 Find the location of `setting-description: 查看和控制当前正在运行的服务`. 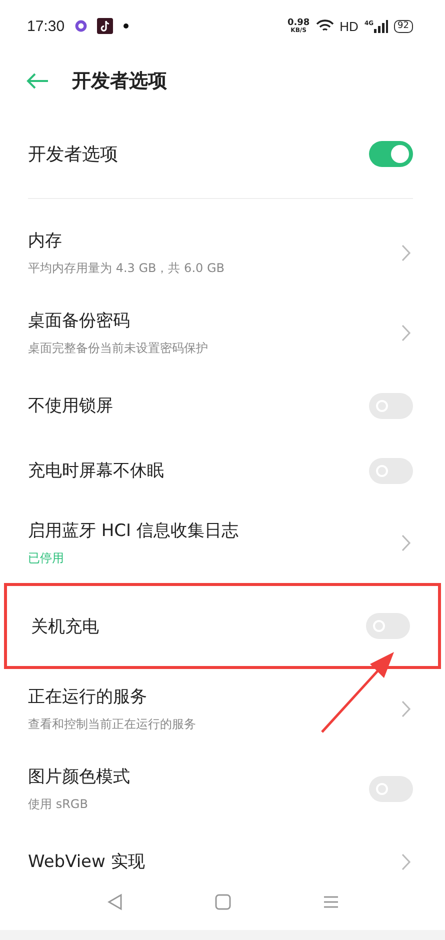

setting-description: 查看和控制当前正在运行的服务 is located at coordinates (112, 724).